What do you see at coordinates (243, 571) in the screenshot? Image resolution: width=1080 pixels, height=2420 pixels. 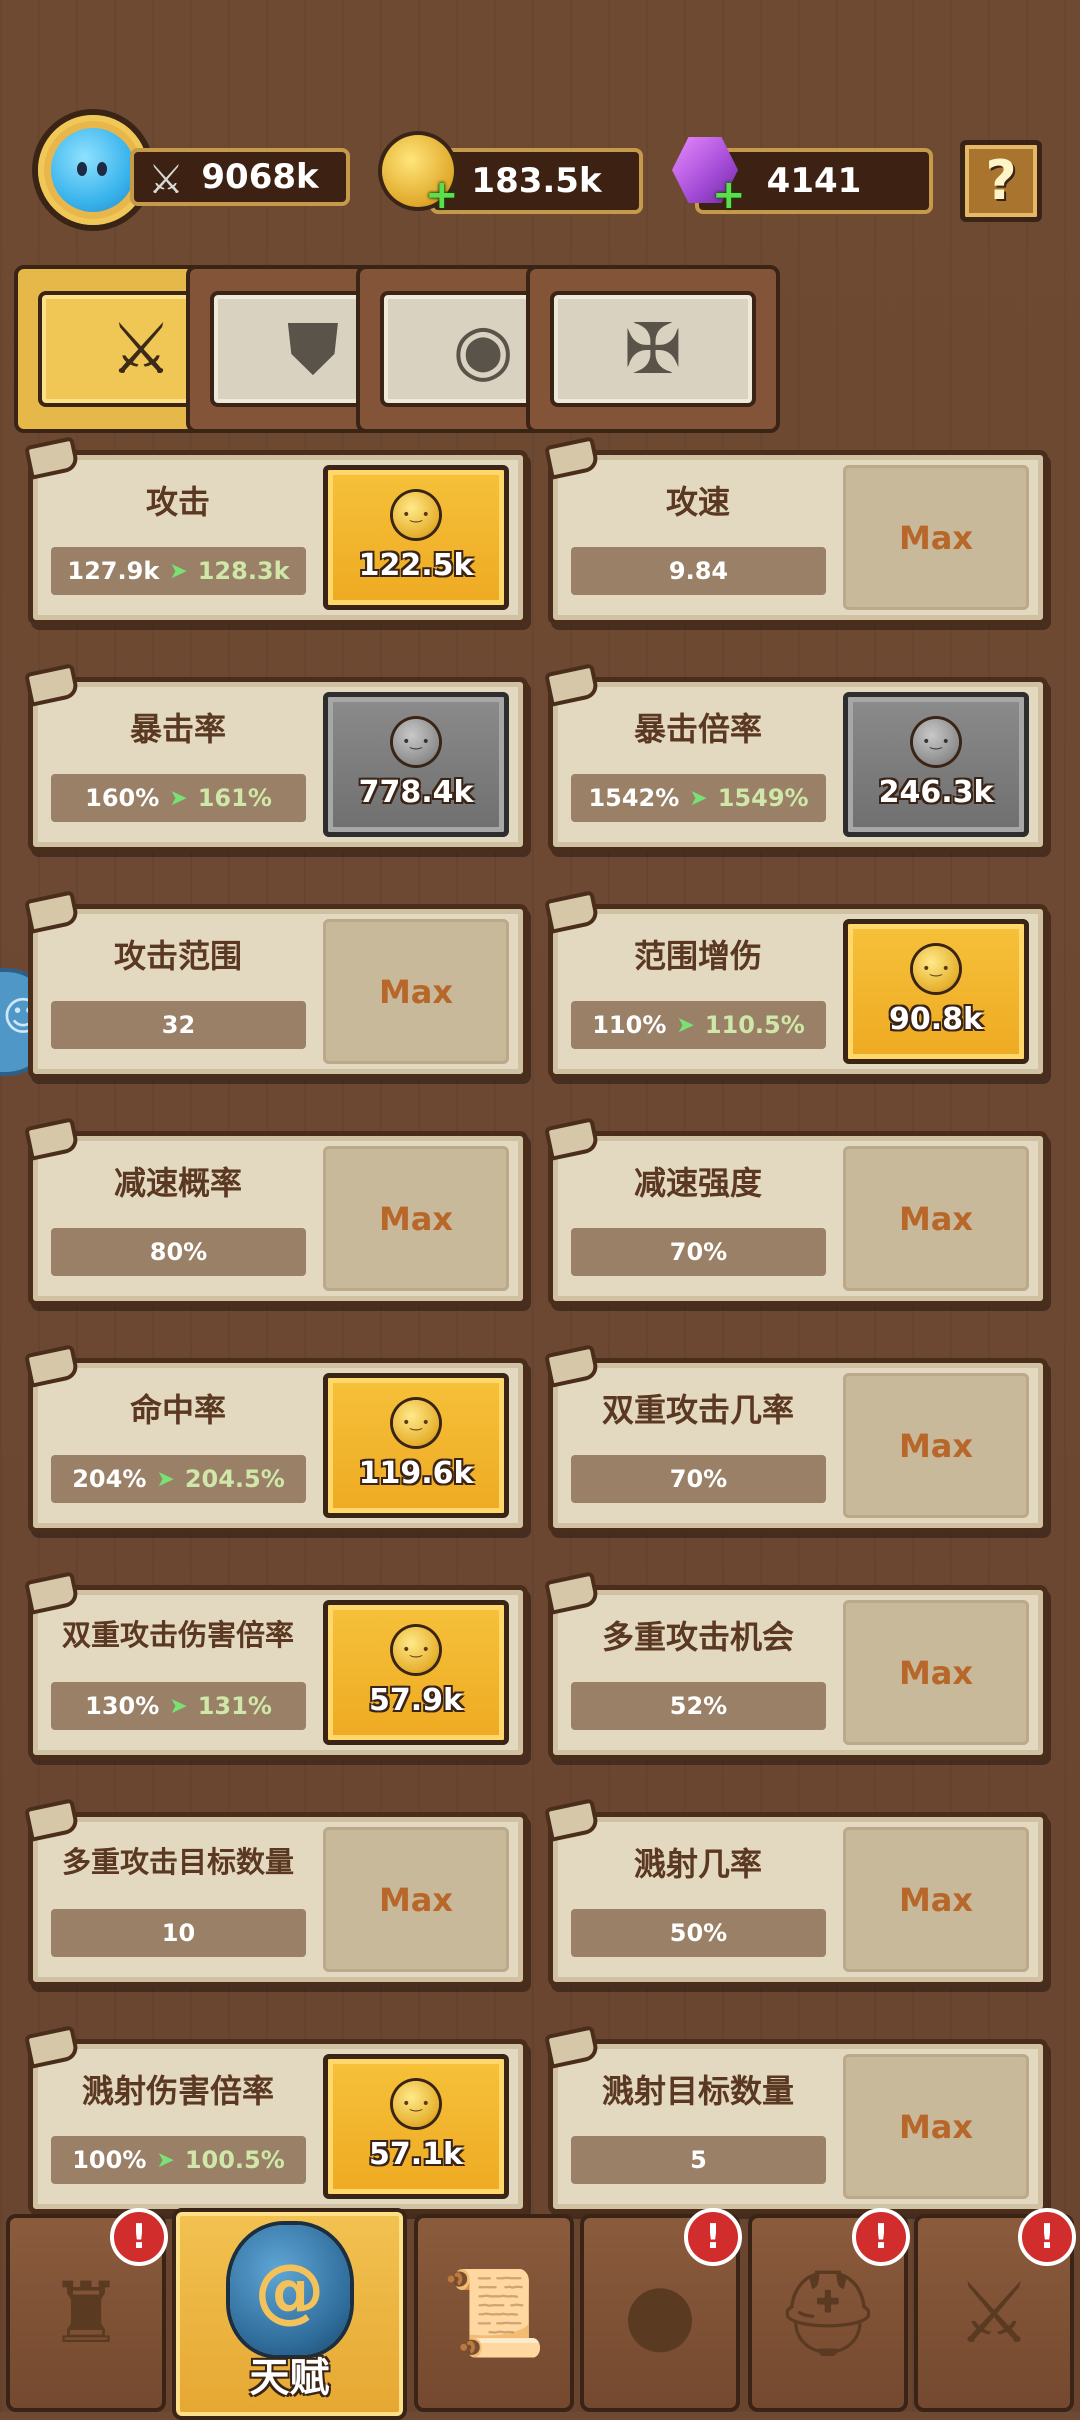 I see `next-value: 128.3k` at bounding box center [243, 571].